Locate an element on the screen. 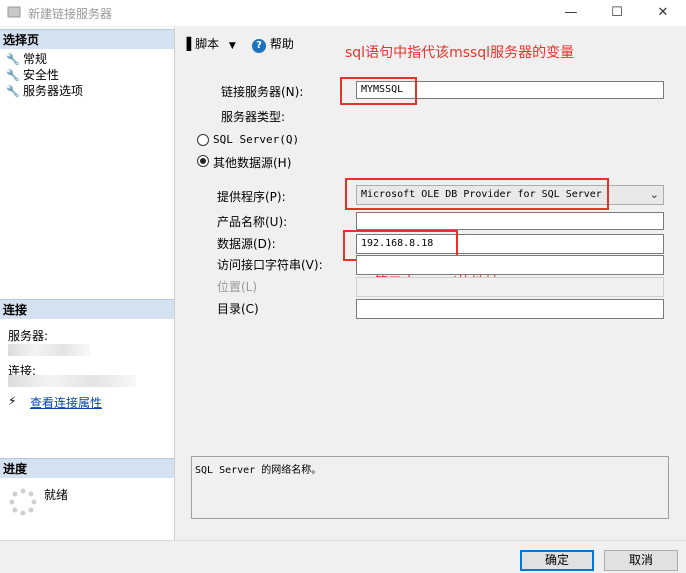 The height and width of the screenshot is (573, 686). connection-header: 连接 is located at coordinates (87, 309).